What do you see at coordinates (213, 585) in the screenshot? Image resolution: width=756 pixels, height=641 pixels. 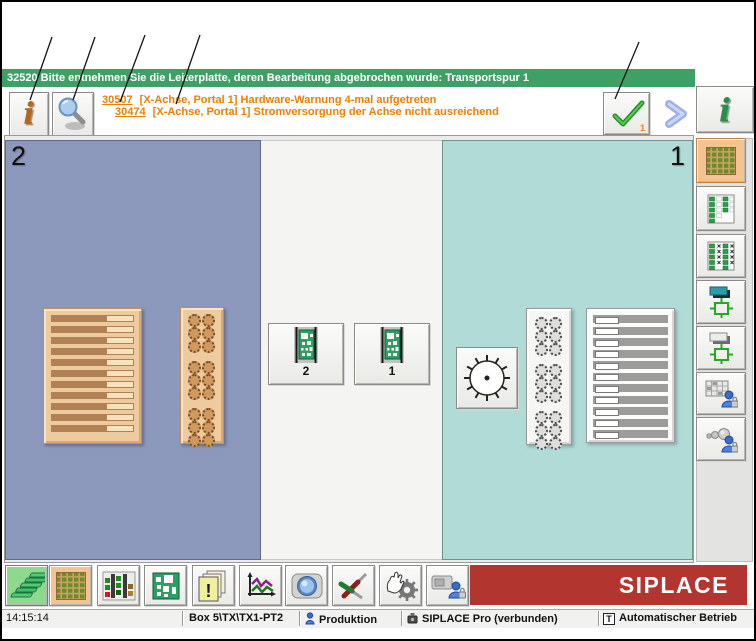 I see `toolbar-messages-button: !` at bounding box center [213, 585].